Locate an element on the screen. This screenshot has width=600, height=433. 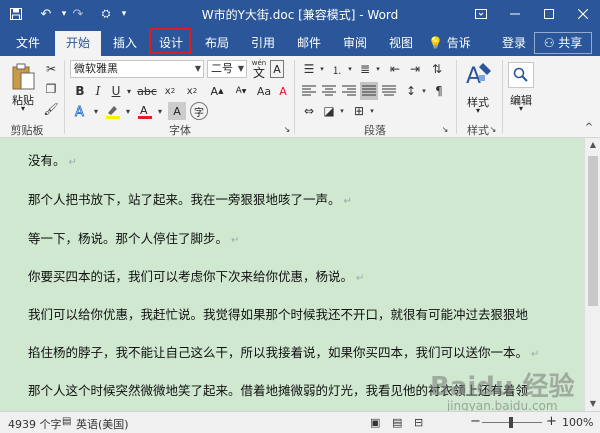
distributed-icon is located at coordinates (389, 91).